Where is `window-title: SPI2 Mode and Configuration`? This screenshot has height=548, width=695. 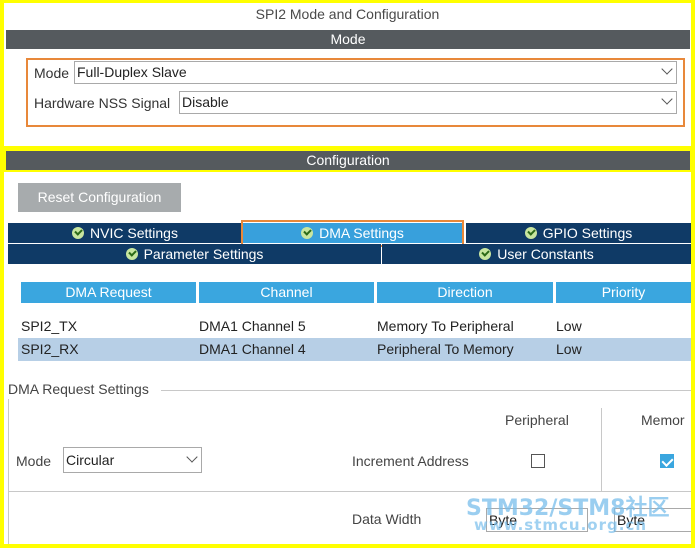 window-title: SPI2 Mode and Configuration is located at coordinates (347, 14).